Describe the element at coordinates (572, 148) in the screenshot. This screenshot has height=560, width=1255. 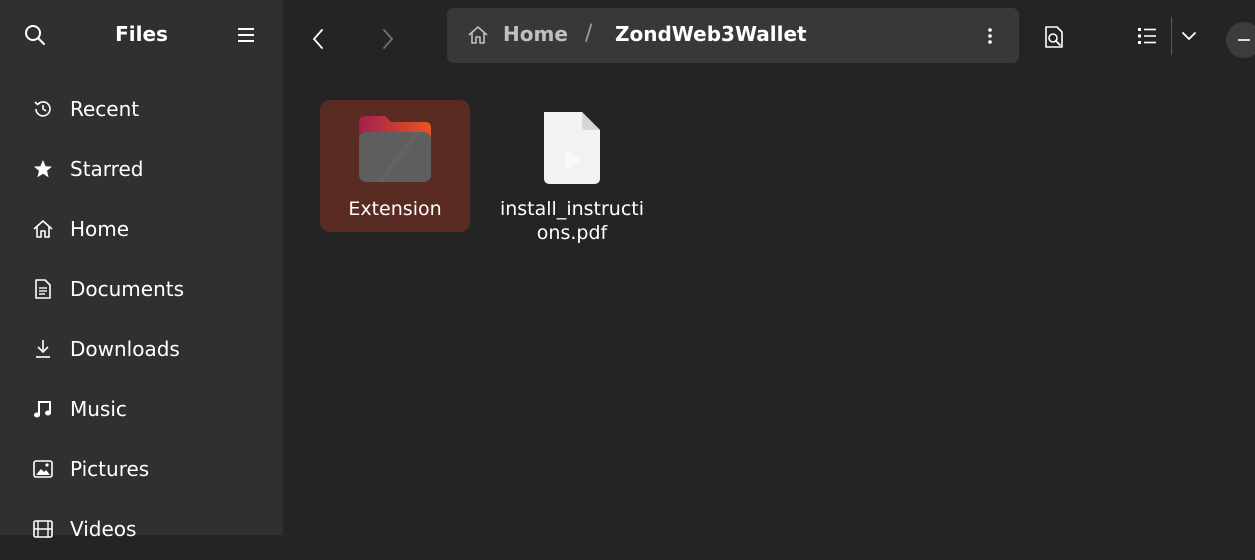
I see `pdf-file-icon` at that location.